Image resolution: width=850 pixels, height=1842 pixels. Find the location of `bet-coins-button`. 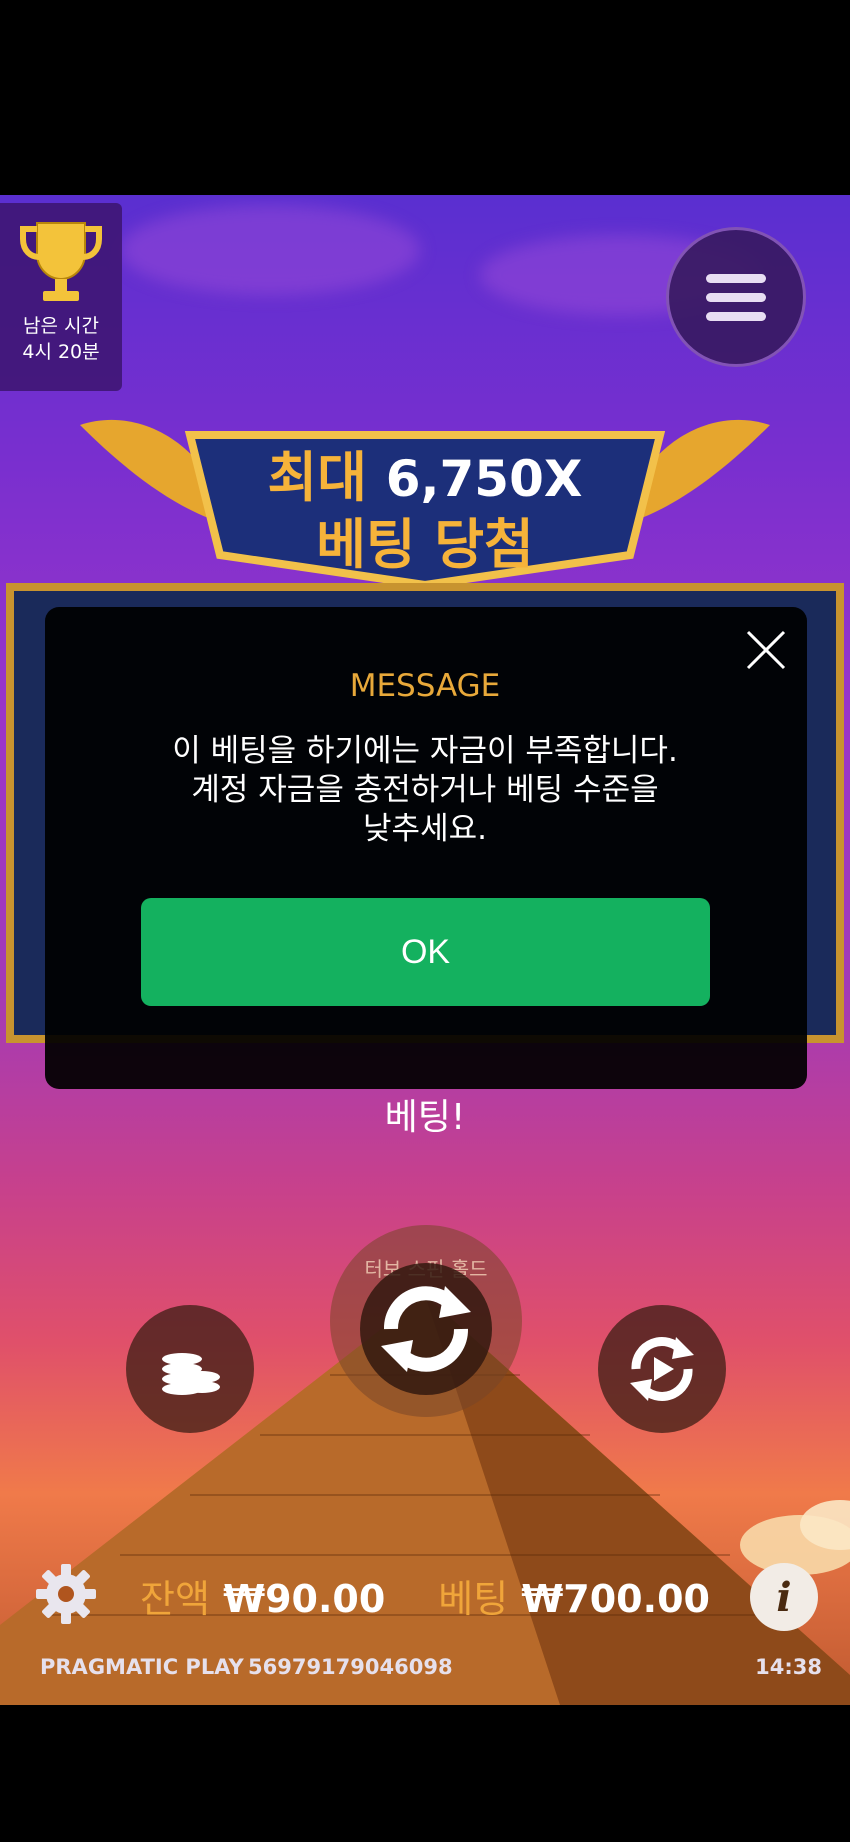

bet-coins-button is located at coordinates (190, 1369).